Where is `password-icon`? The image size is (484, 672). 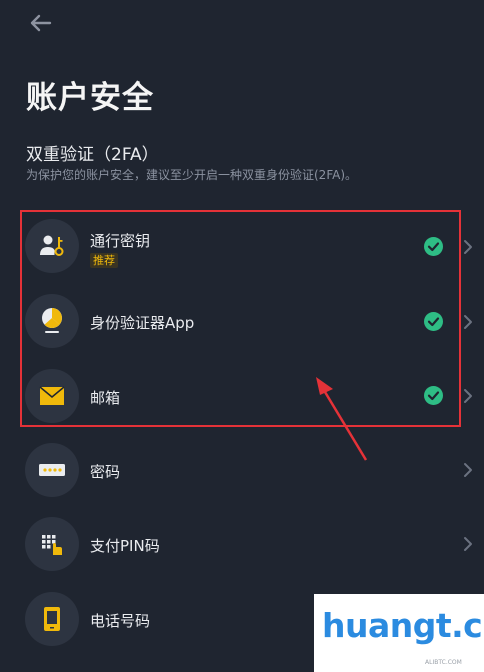
password-icon is located at coordinates (52, 470).